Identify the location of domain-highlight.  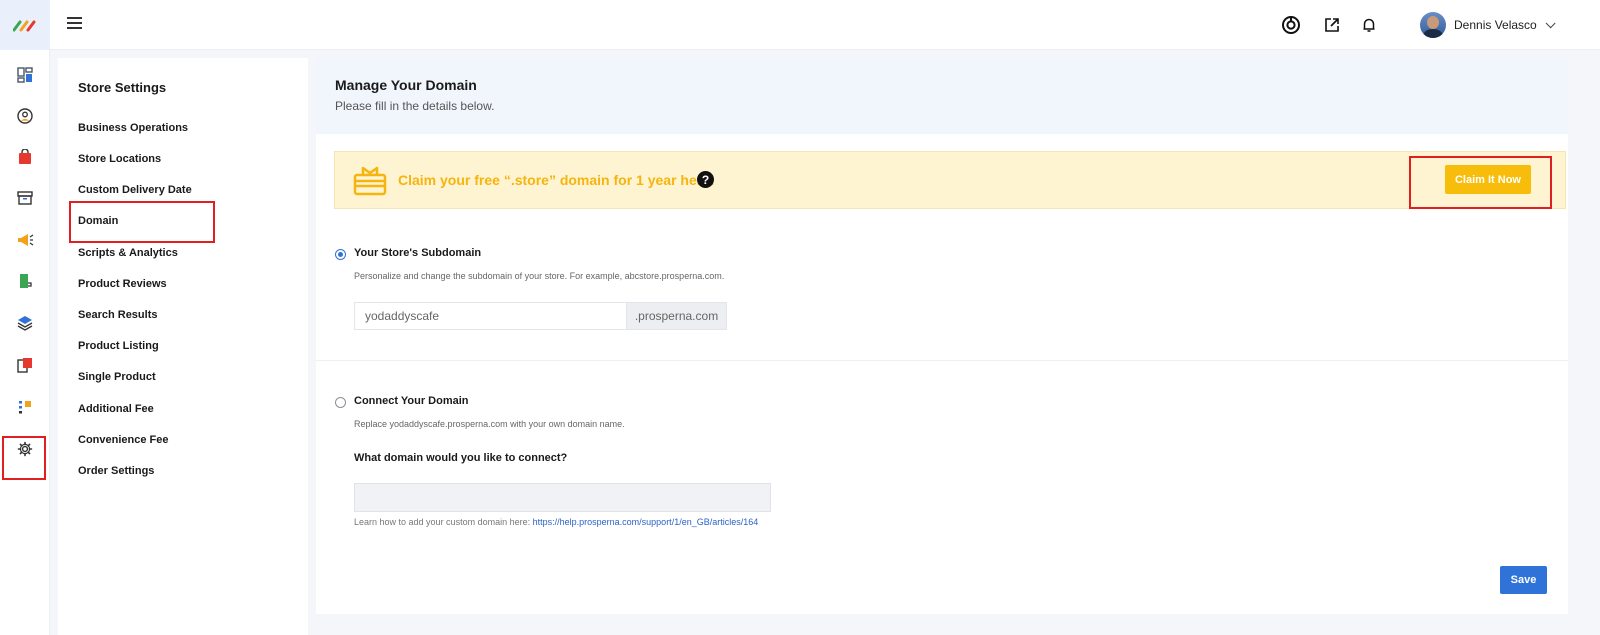
(142, 222).